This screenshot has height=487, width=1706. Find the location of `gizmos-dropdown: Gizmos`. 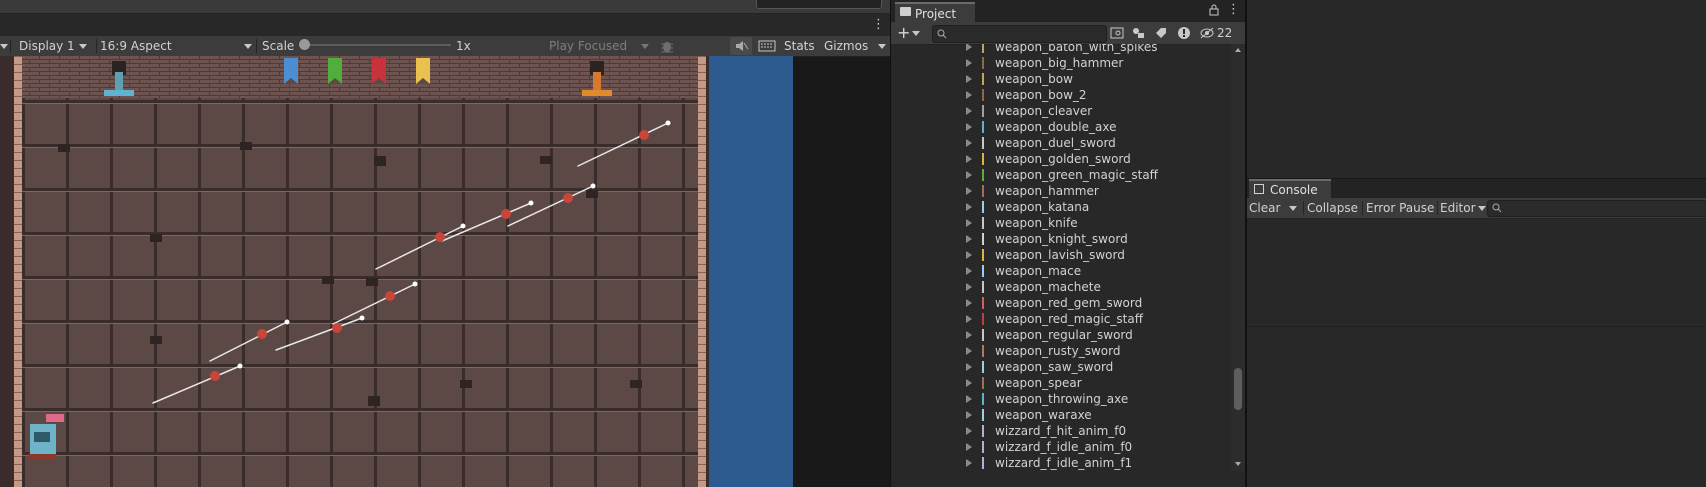

gizmos-dropdown: Gizmos is located at coordinates (855, 46).